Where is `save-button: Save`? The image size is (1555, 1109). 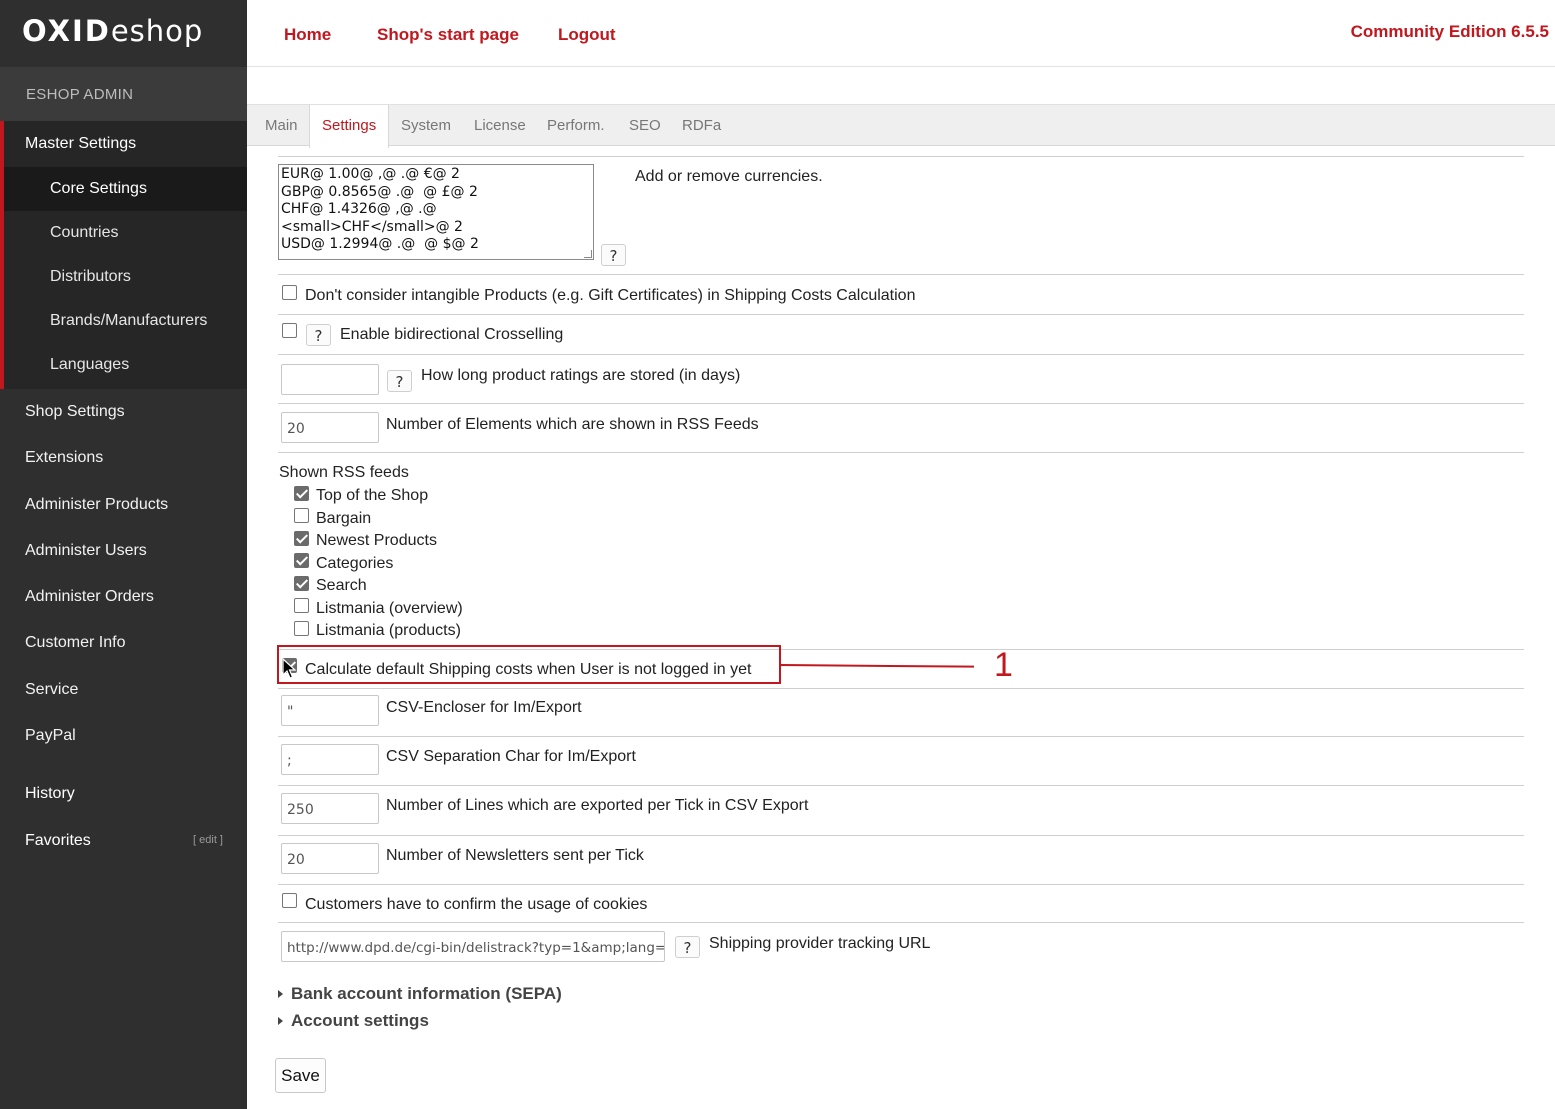
save-button: Save is located at coordinates (300, 1075).